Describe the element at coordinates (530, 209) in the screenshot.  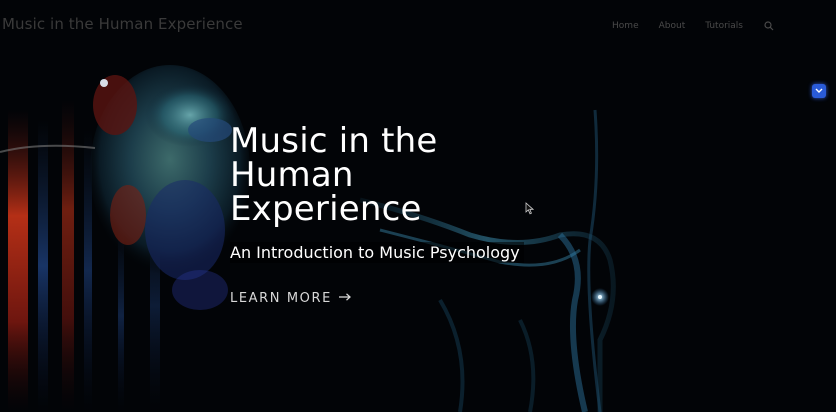
I see `mouse-cursor-icon` at that location.